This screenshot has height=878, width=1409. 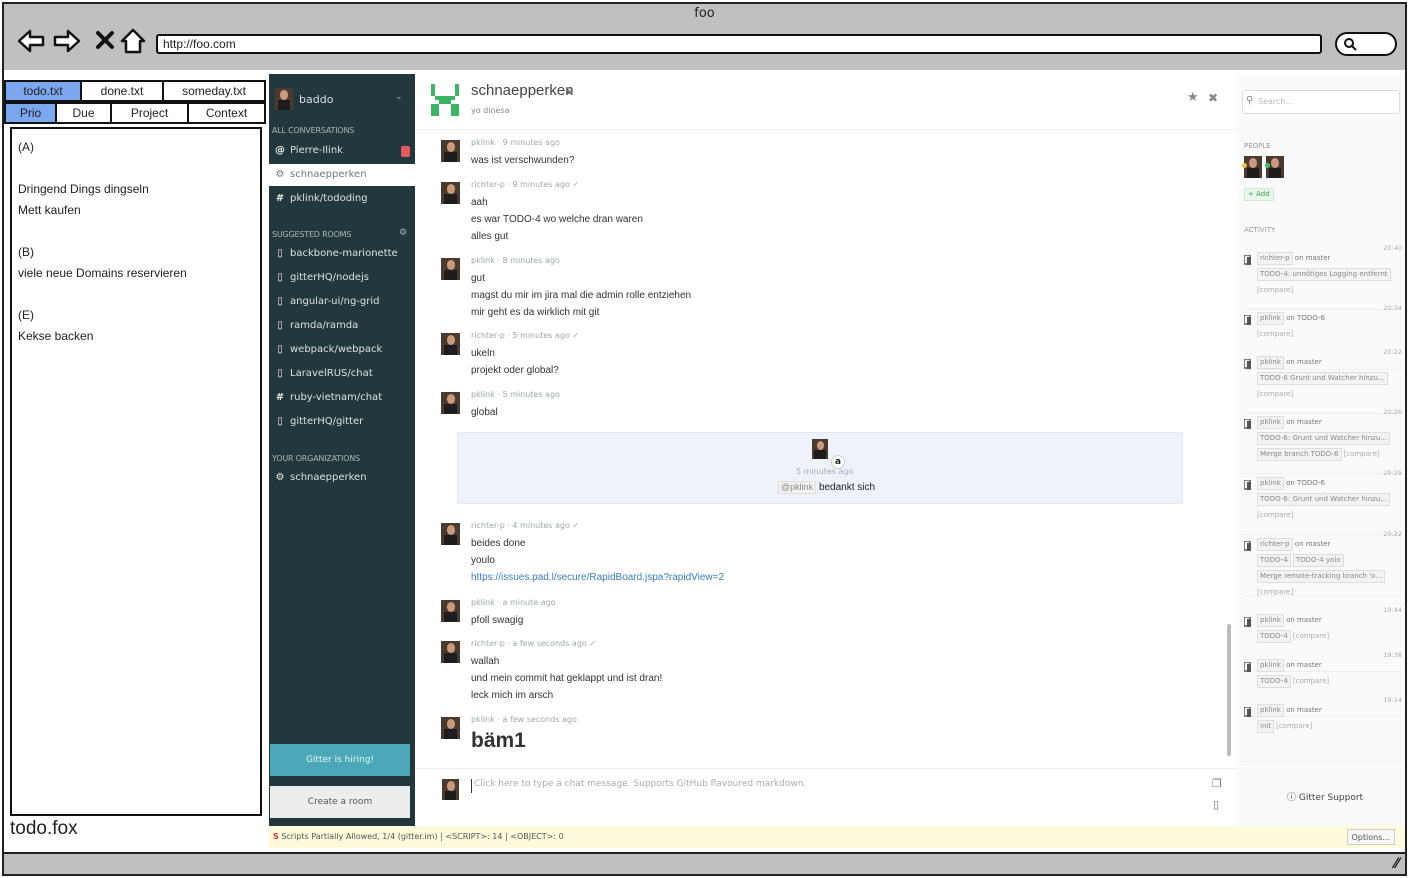 I want to click on sidebar-item-suggested: ▯ LaravelRUS/chat, so click(x=342, y=374).